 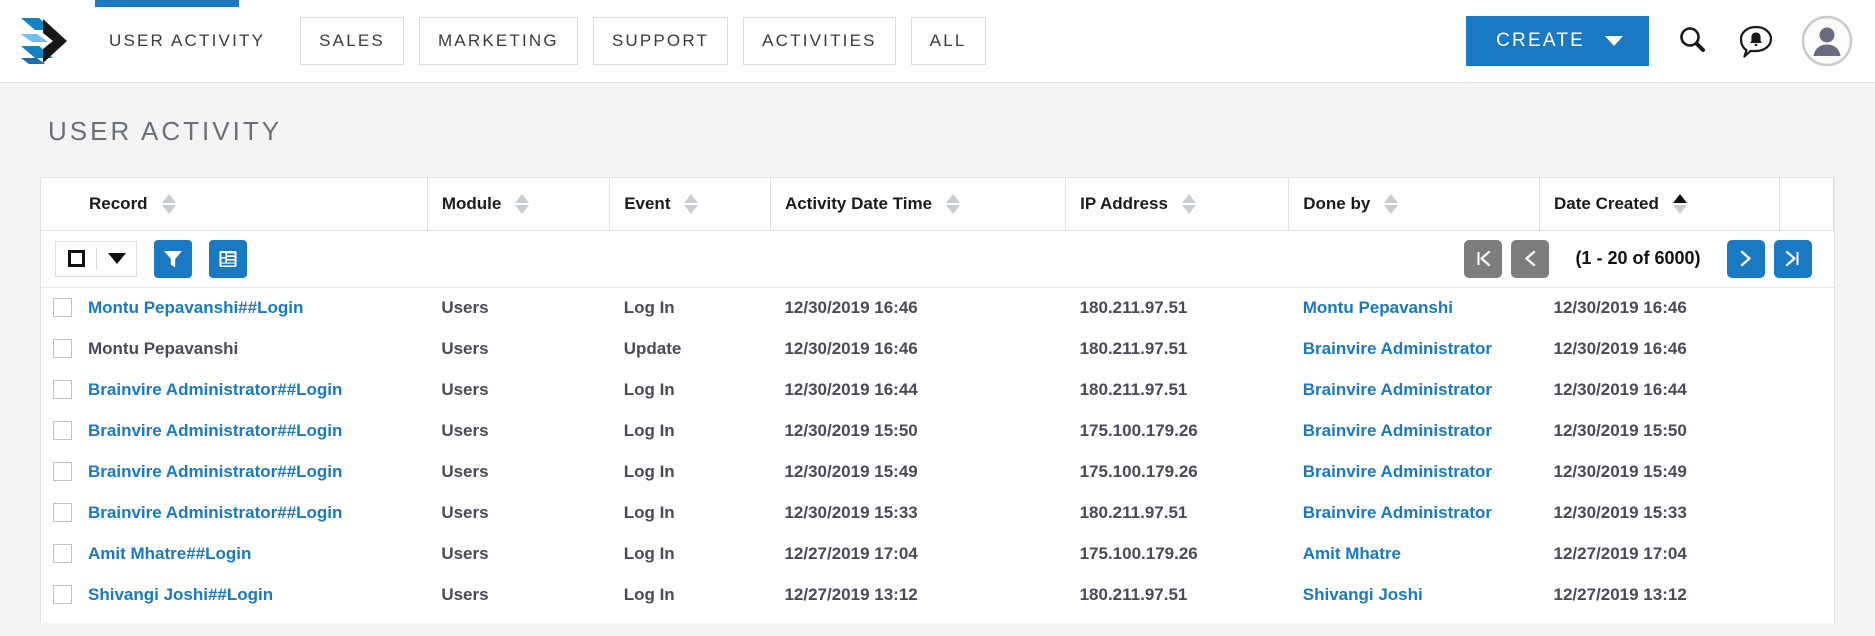 I want to click on pagination-last-button, so click(x=1792, y=258).